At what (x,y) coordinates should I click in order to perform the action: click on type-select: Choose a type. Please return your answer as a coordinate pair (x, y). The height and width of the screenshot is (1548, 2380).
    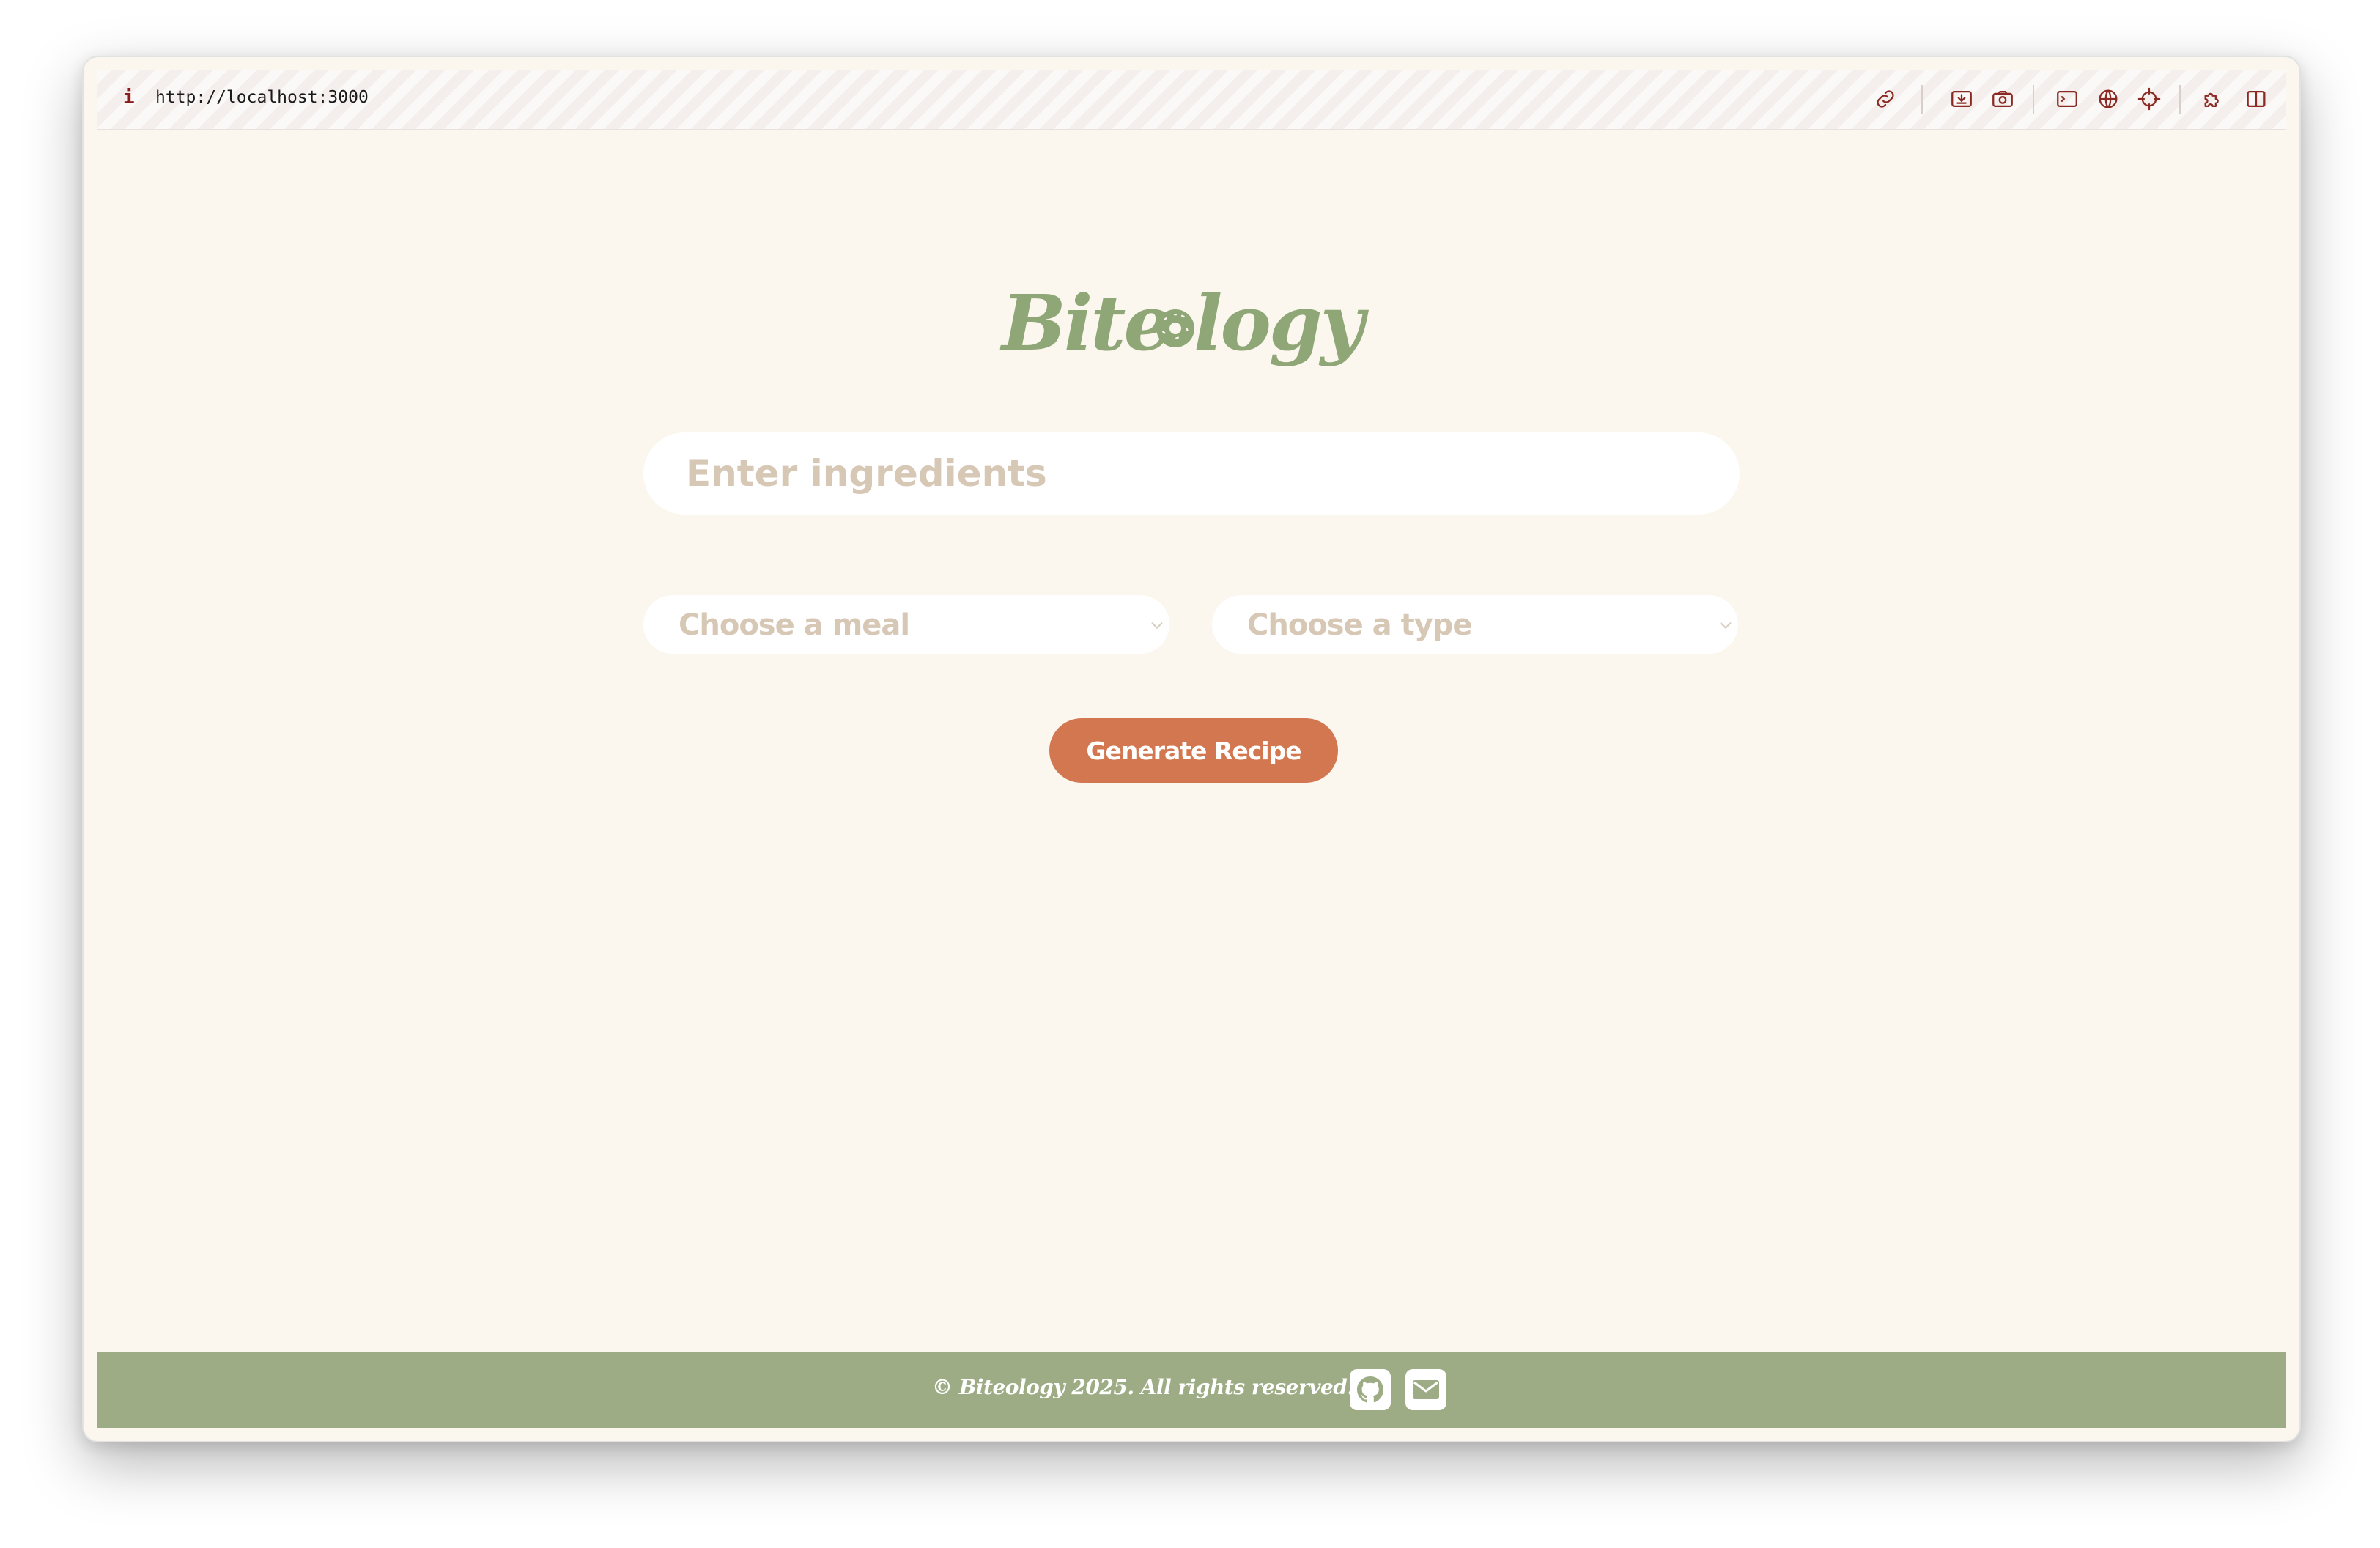
    Looking at the image, I should click on (1475, 624).